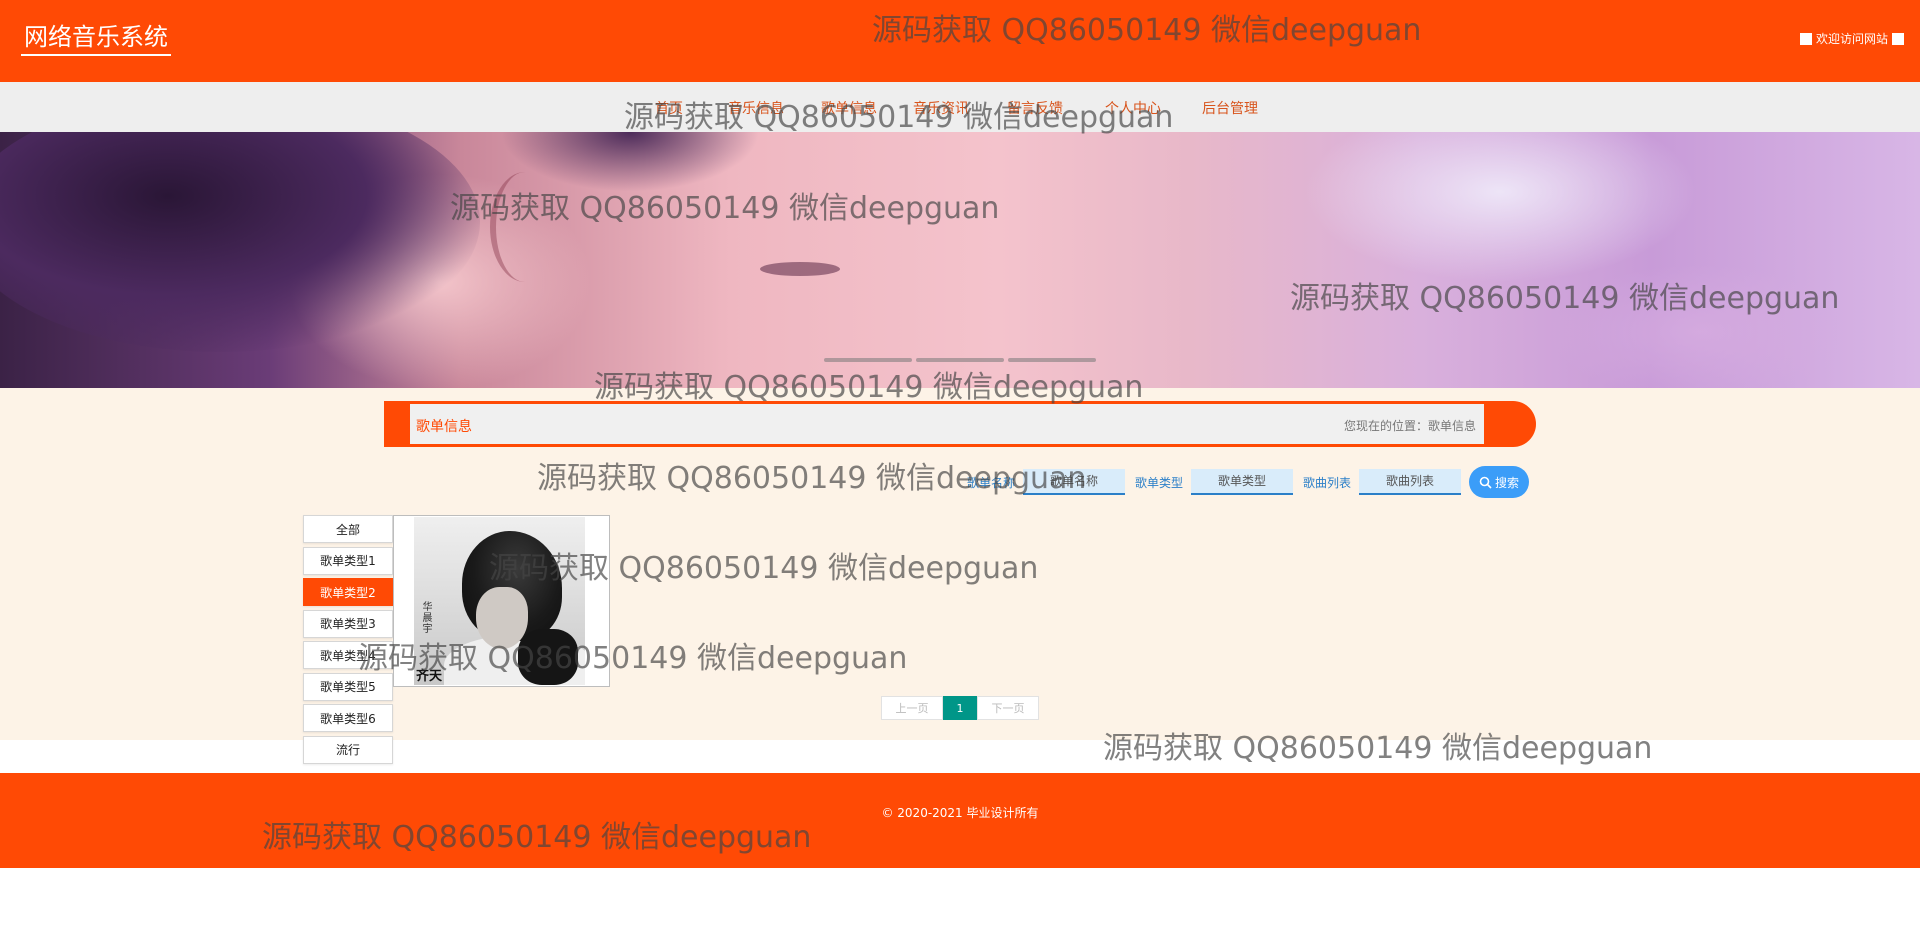 Image resolution: width=1920 pixels, height=938 pixels. I want to click on song-list-input: 歌曲列表, so click(1410, 482).